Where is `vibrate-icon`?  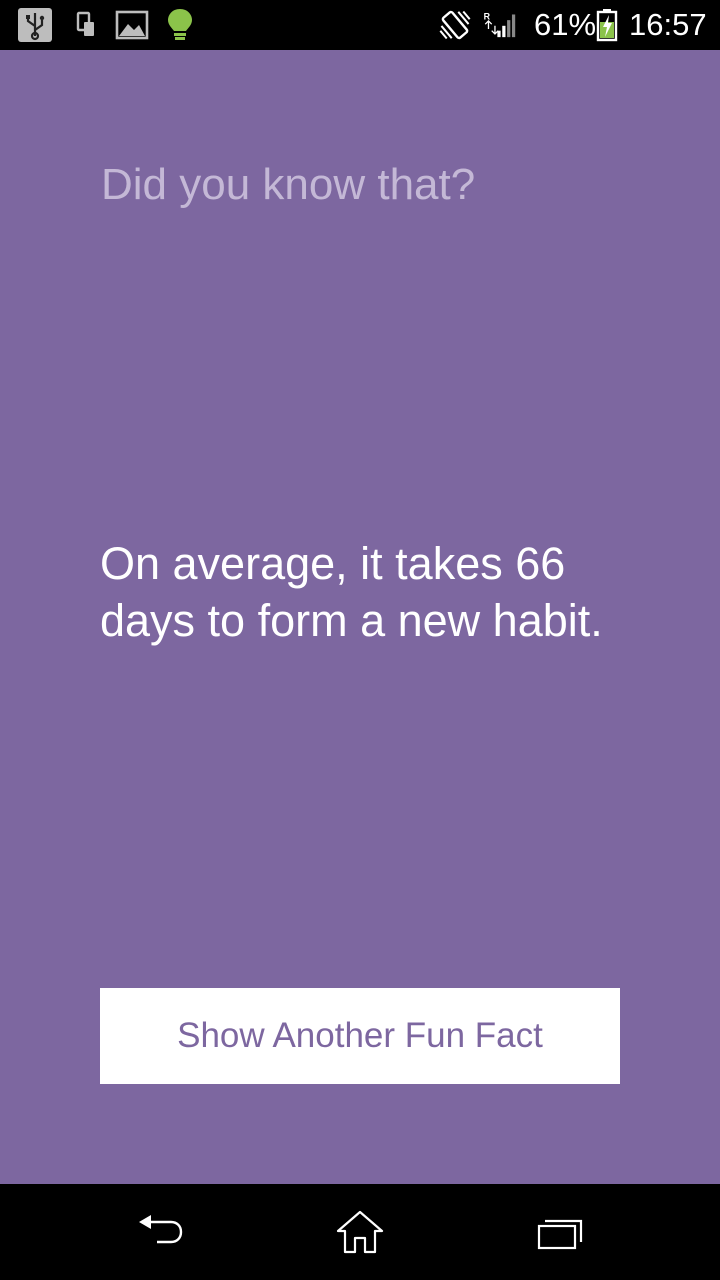
vibrate-icon is located at coordinates (455, 25).